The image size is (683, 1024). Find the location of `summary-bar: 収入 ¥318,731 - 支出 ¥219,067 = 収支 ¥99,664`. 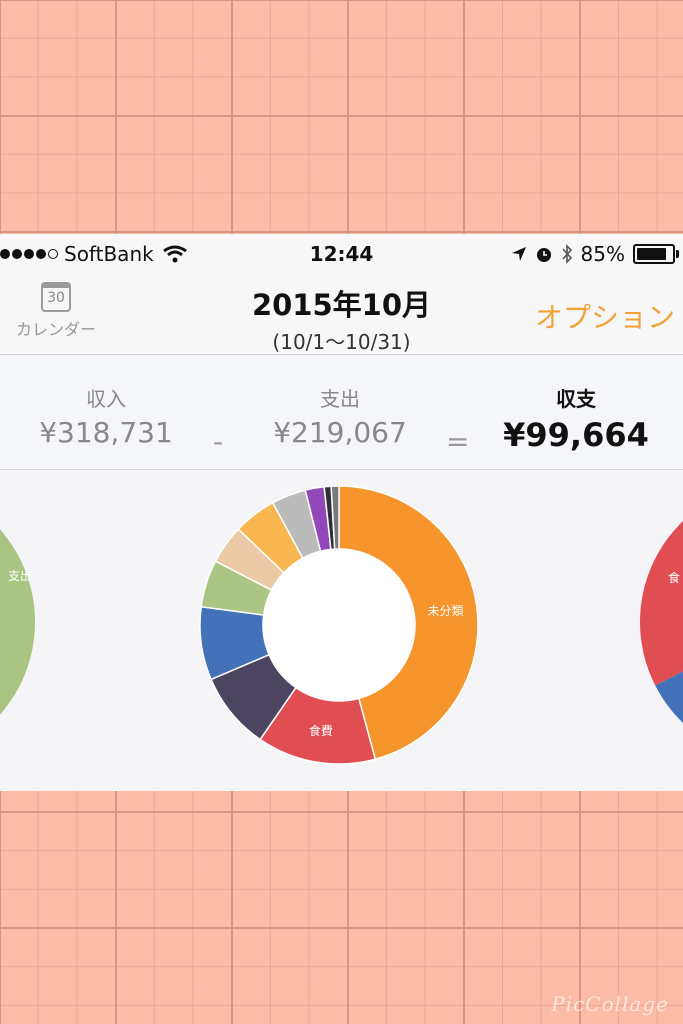

summary-bar: 収入 ¥318,731 - 支出 ¥219,067 = 収支 ¥99,664 is located at coordinates (341, 412).